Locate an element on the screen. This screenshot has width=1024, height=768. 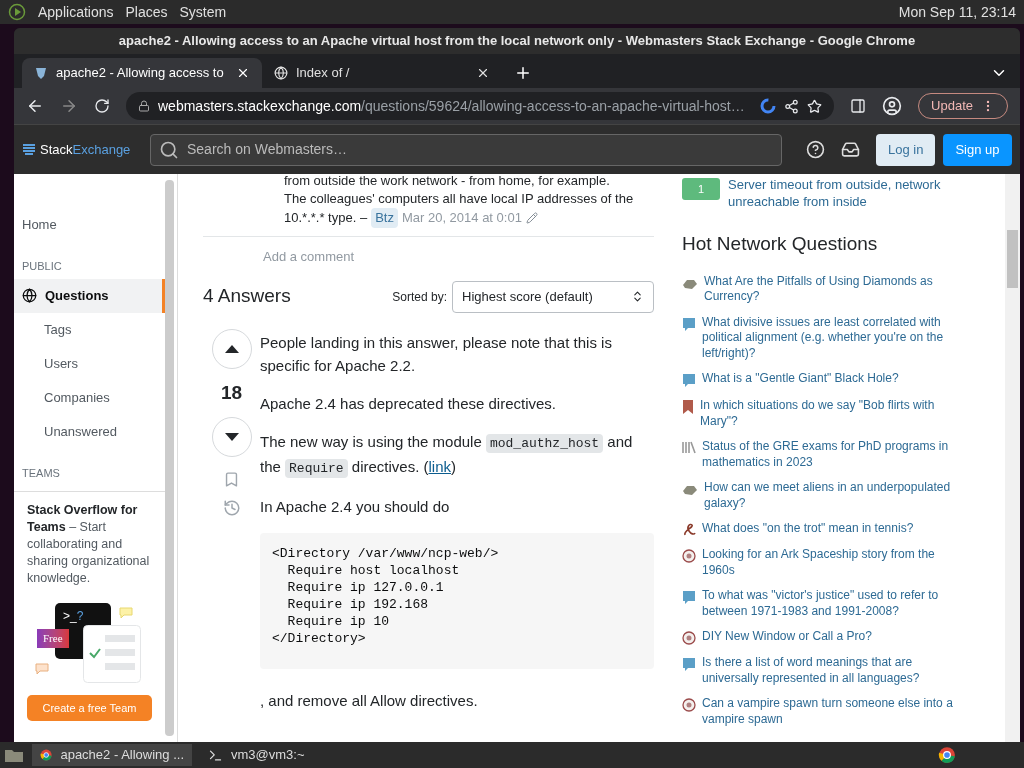
answers-heading: 4 Answers is located at coordinates (247, 296).